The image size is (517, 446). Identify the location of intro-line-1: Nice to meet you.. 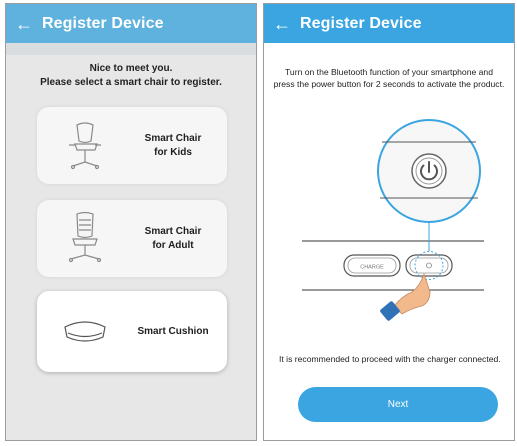
(131, 68).